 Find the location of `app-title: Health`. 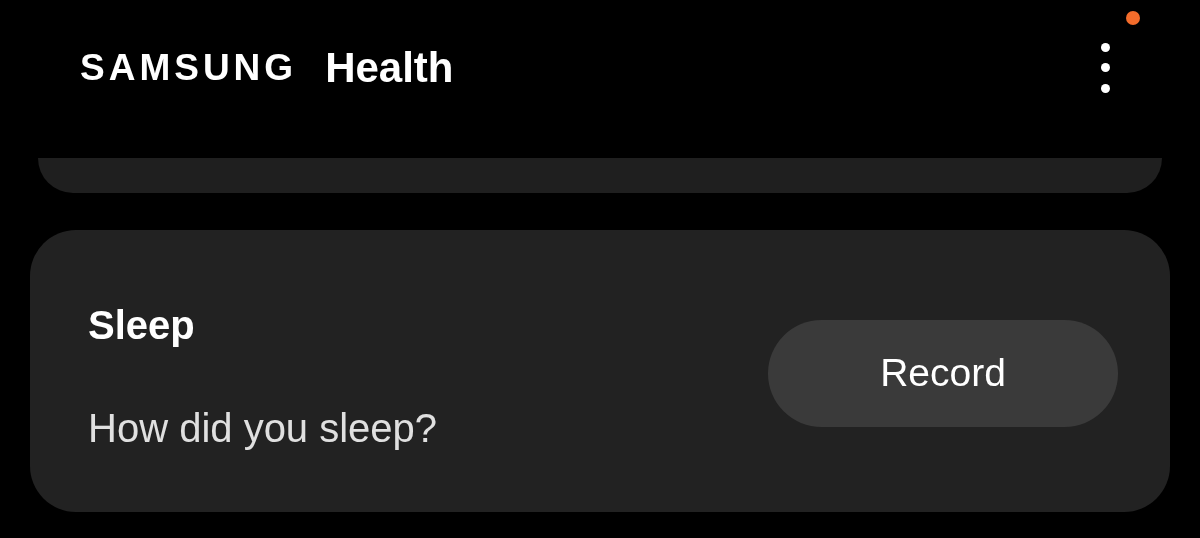

app-title: Health is located at coordinates (389, 67).